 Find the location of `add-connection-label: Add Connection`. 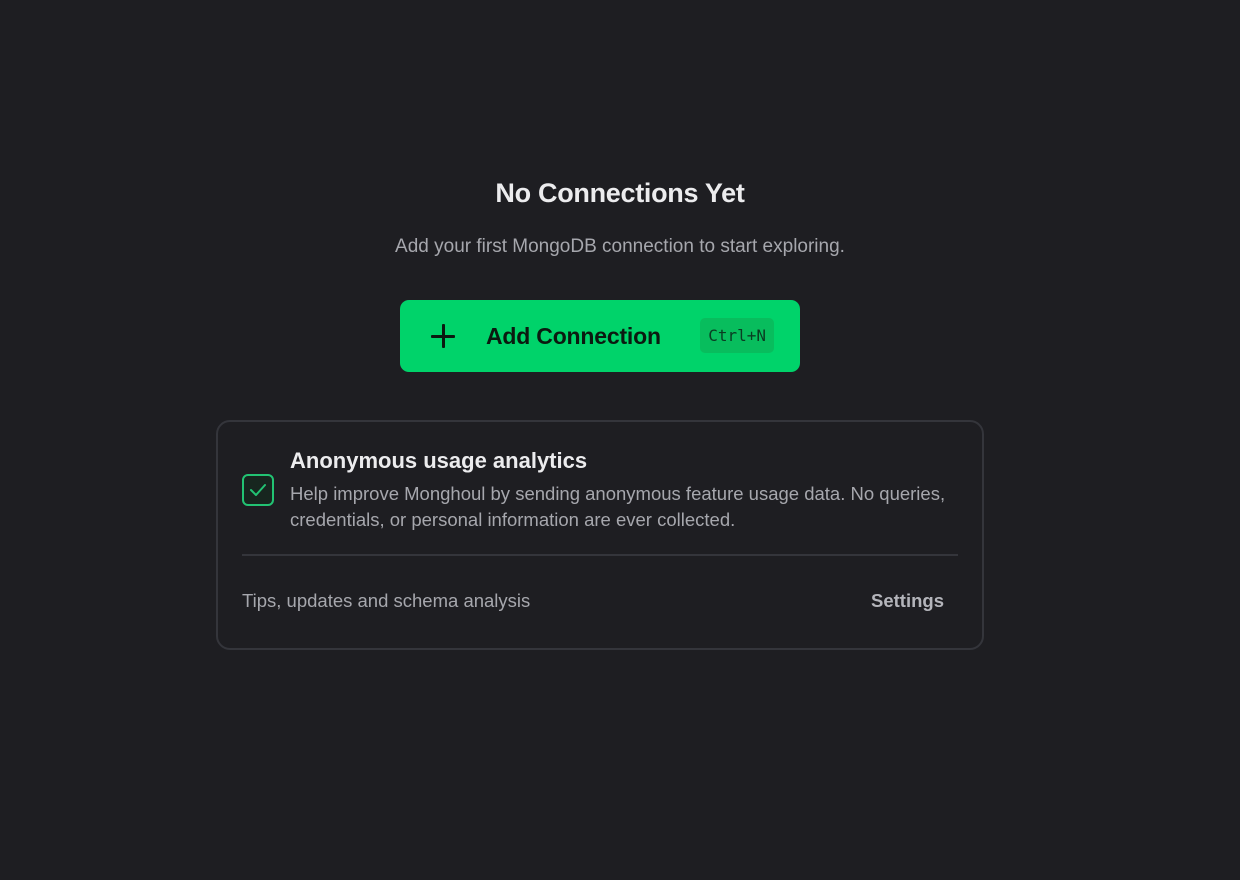

add-connection-label: Add Connection is located at coordinates (573, 335).